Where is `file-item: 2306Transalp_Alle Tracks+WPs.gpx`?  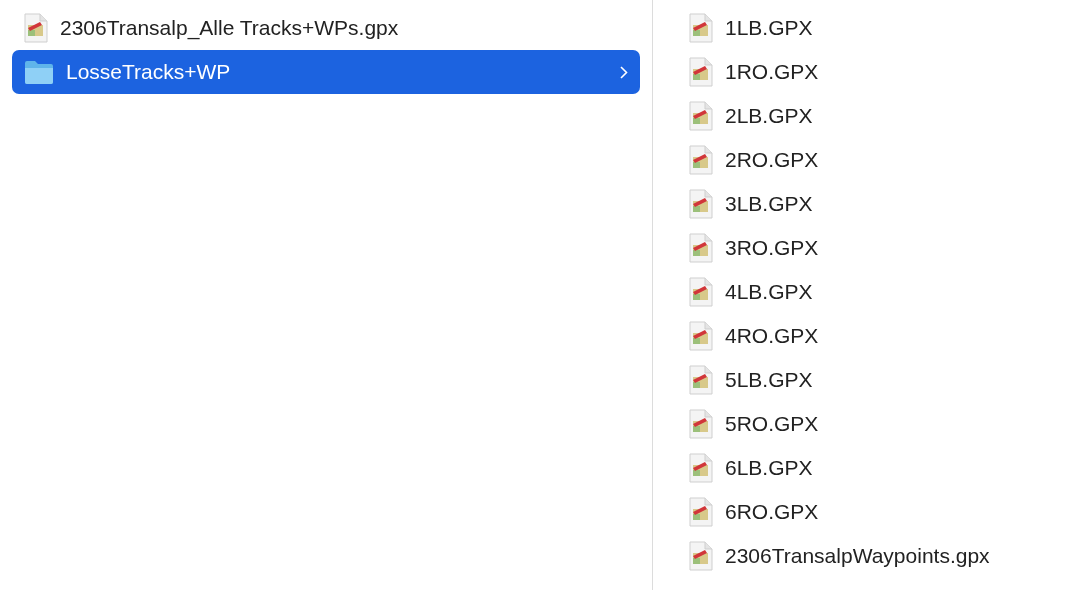
file-item: 2306Transalp_Alle Tracks+WPs.gpx is located at coordinates (326, 28).